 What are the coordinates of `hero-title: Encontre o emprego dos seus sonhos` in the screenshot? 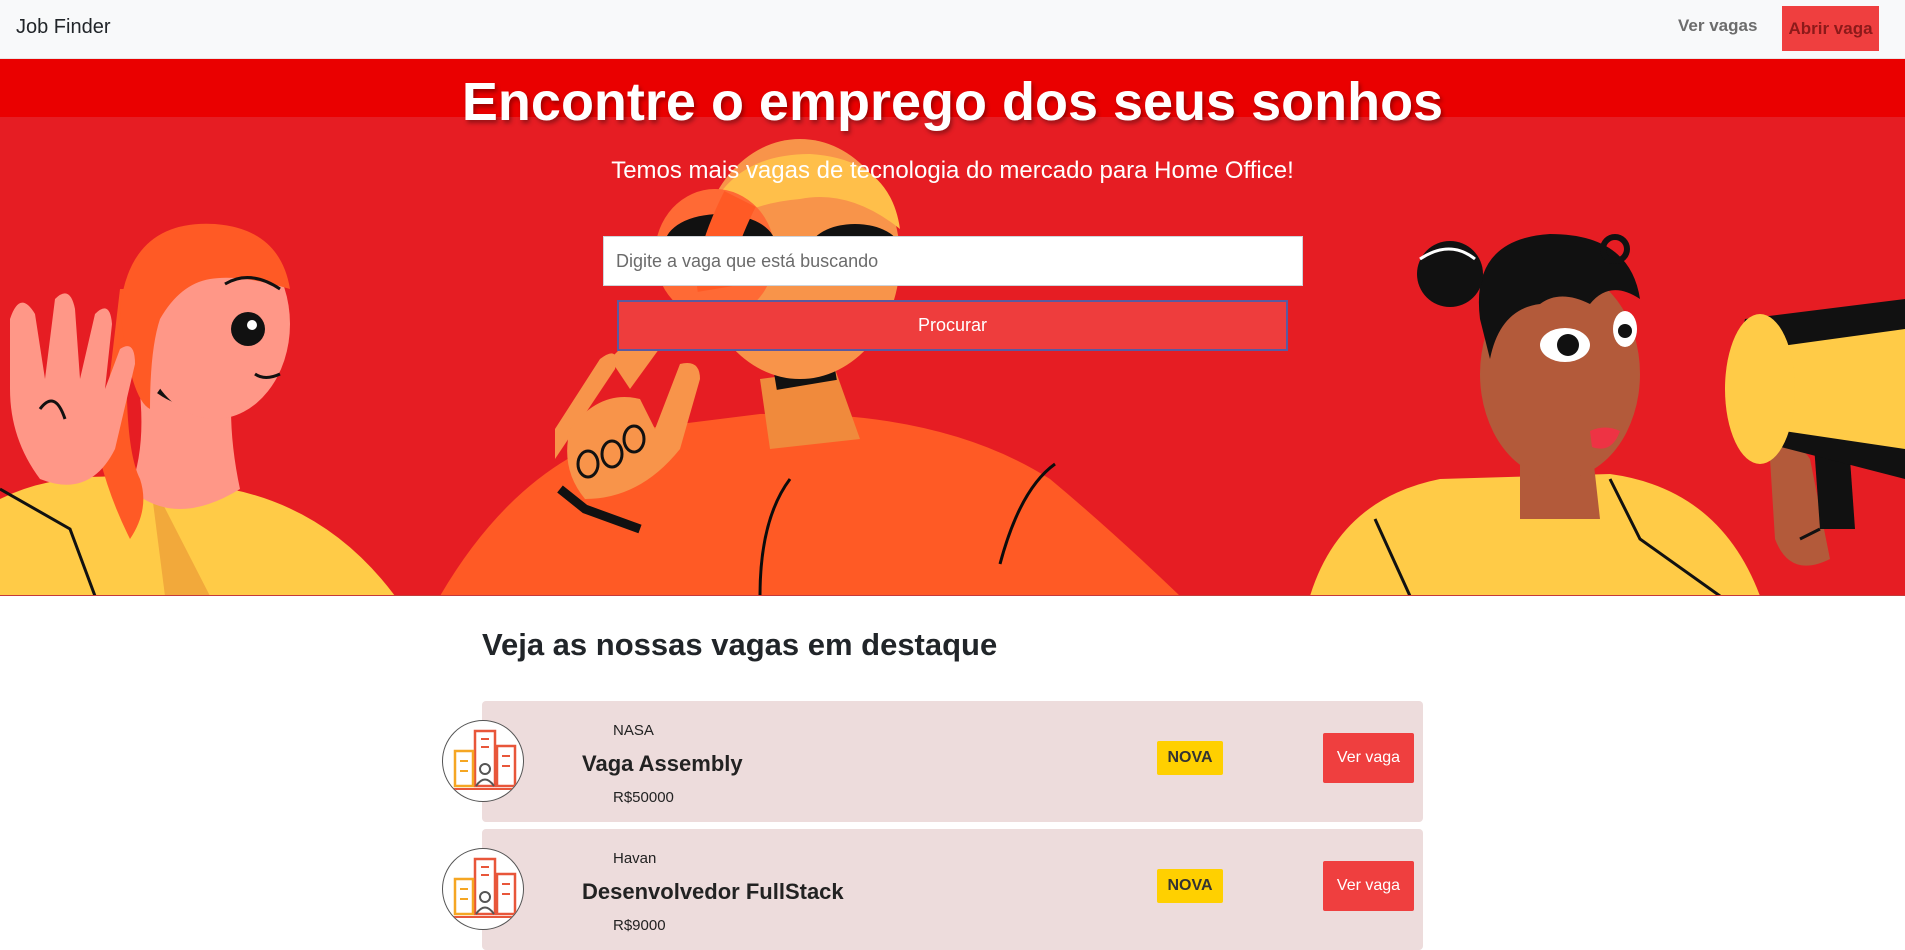 It's located at (952, 102).